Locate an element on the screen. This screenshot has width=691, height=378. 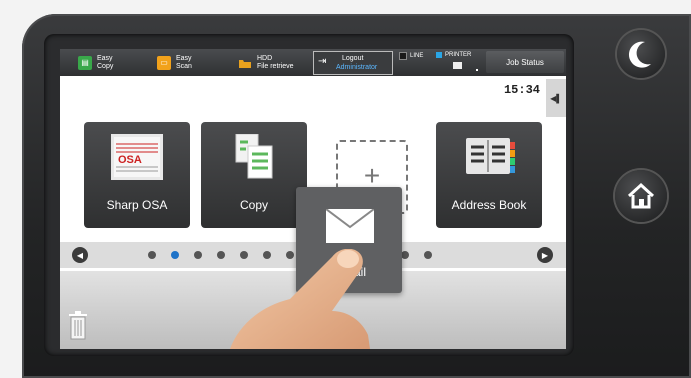
hdd-label-line2: File retrieve is located at coordinates (275, 66).